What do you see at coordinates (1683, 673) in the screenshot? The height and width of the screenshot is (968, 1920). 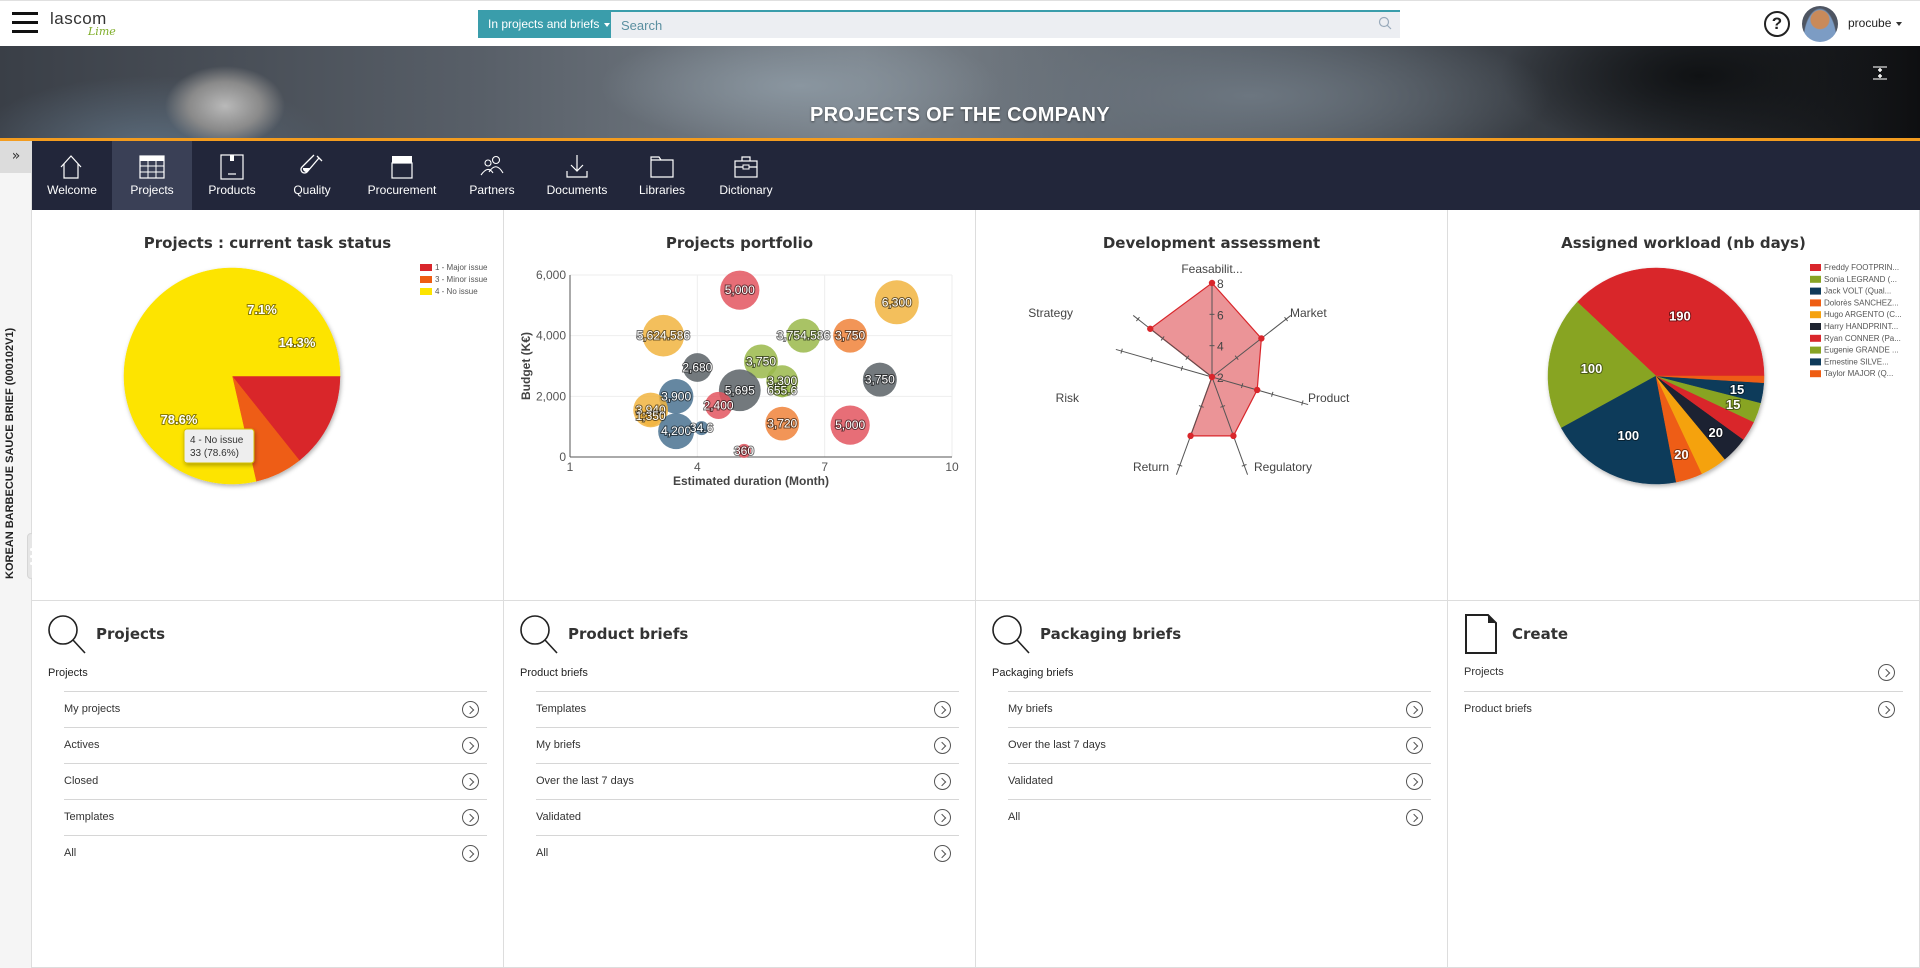 I see `link-item: Projects` at bounding box center [1683, 673].